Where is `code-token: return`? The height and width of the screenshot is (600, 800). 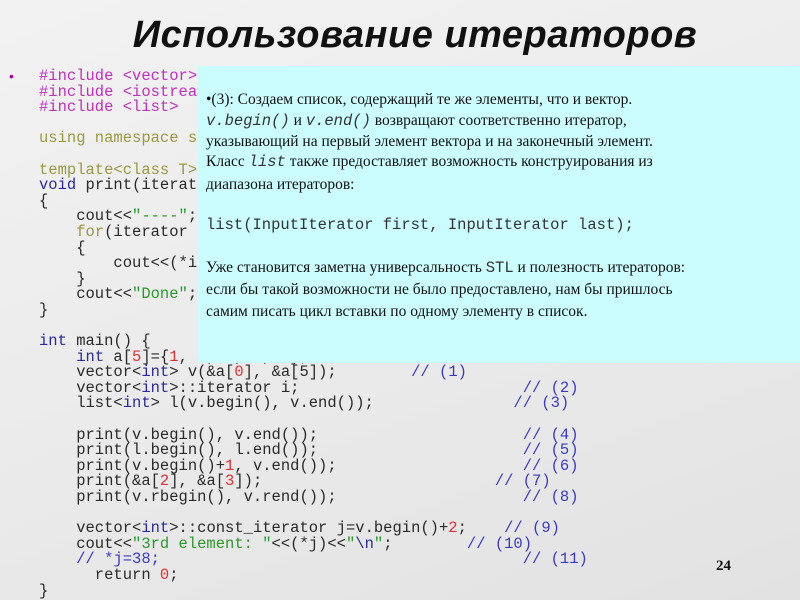
code-token: return is located at coordinates (99, 575).